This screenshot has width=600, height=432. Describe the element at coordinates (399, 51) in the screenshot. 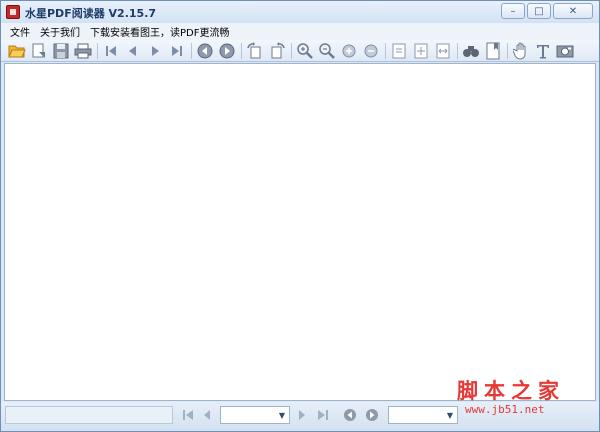

I see `actual-size-icon` at that location.